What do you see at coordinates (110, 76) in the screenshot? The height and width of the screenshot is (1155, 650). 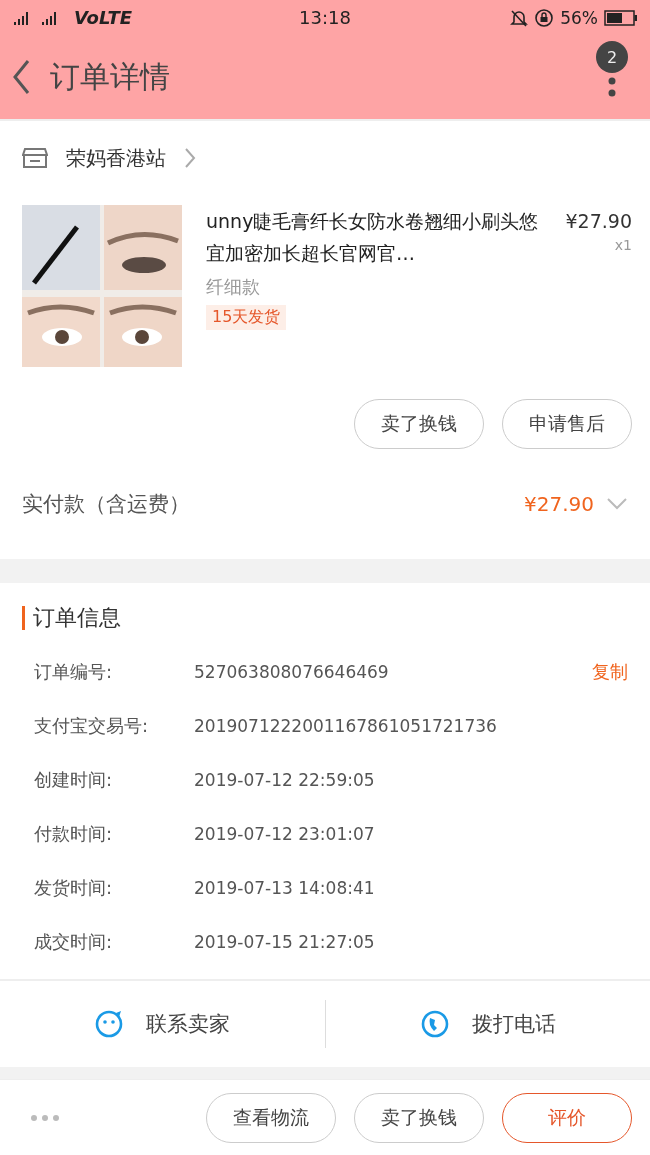 I see `page-title: 订单详情` at bounding box center [110, 76].